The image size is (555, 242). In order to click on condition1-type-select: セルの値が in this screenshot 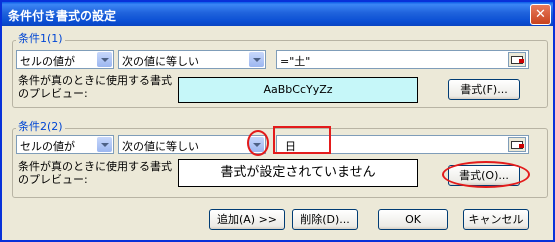, I will do `click(65, 59)`.